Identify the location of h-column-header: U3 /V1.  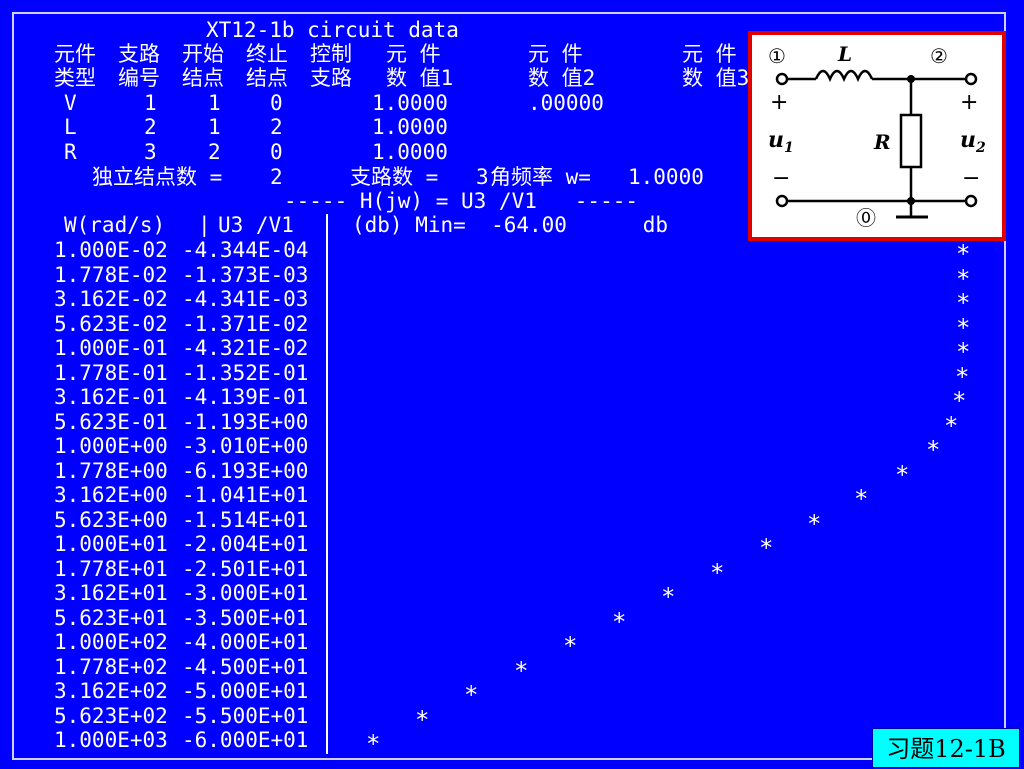
(256, 225).